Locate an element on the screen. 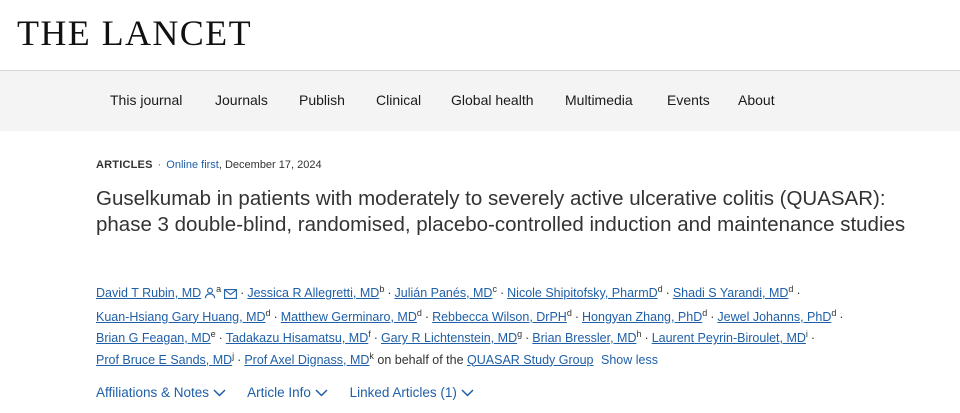  lancet-logo: THE LANCET is located at coordinates (134, 33).